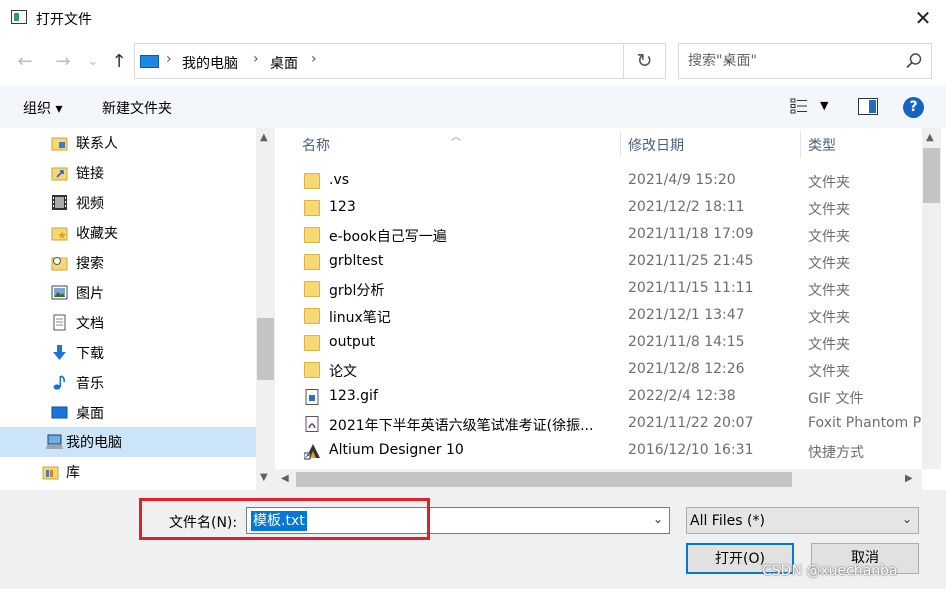 This screenshot has width=946, height=589. Describe the element at coordinates (312, 424) in the screenshot. I see `pdf-file-icon` at that location.